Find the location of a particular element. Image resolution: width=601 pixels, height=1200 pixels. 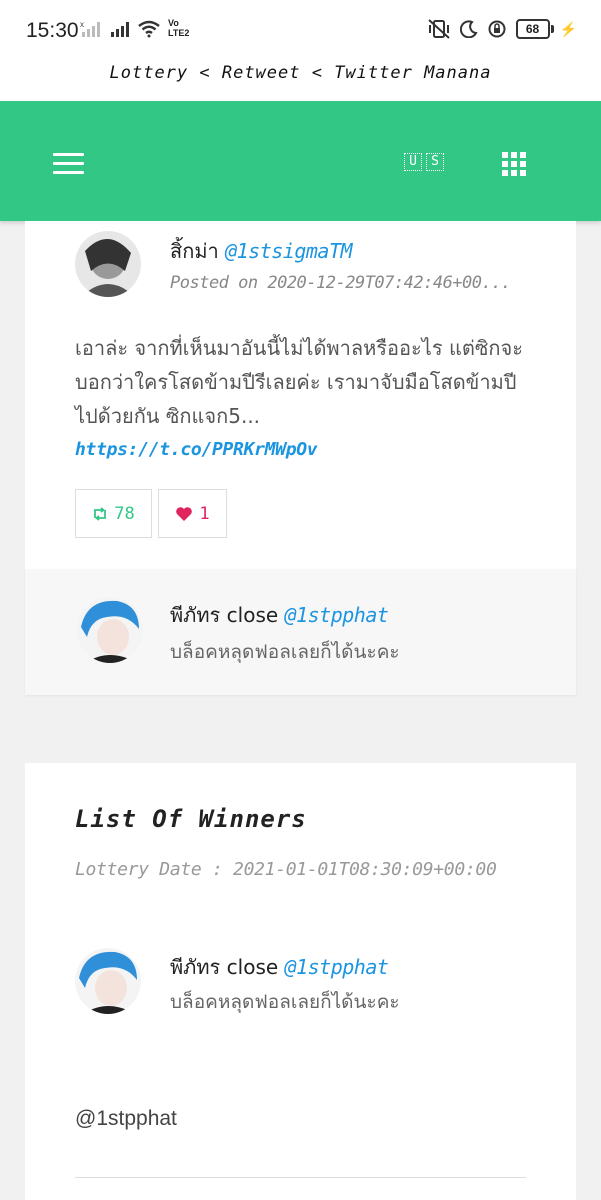

winner-text: บล็อคหลุดฟอลเลยก็ได้นะคะ is located at coordinates (285, 1002).